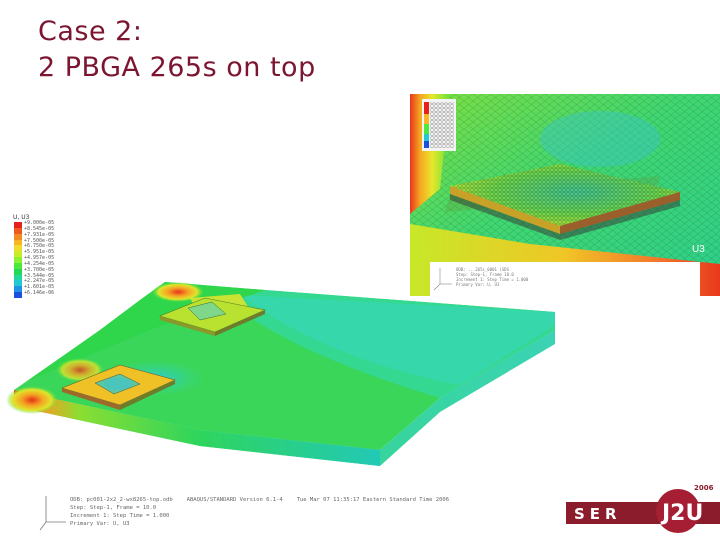 This screenshot has height=540, width=720. What do you see at coordinates (598, 514) in the screenshot?
I see `logo-text: SER` at bounding box center [598, 514].